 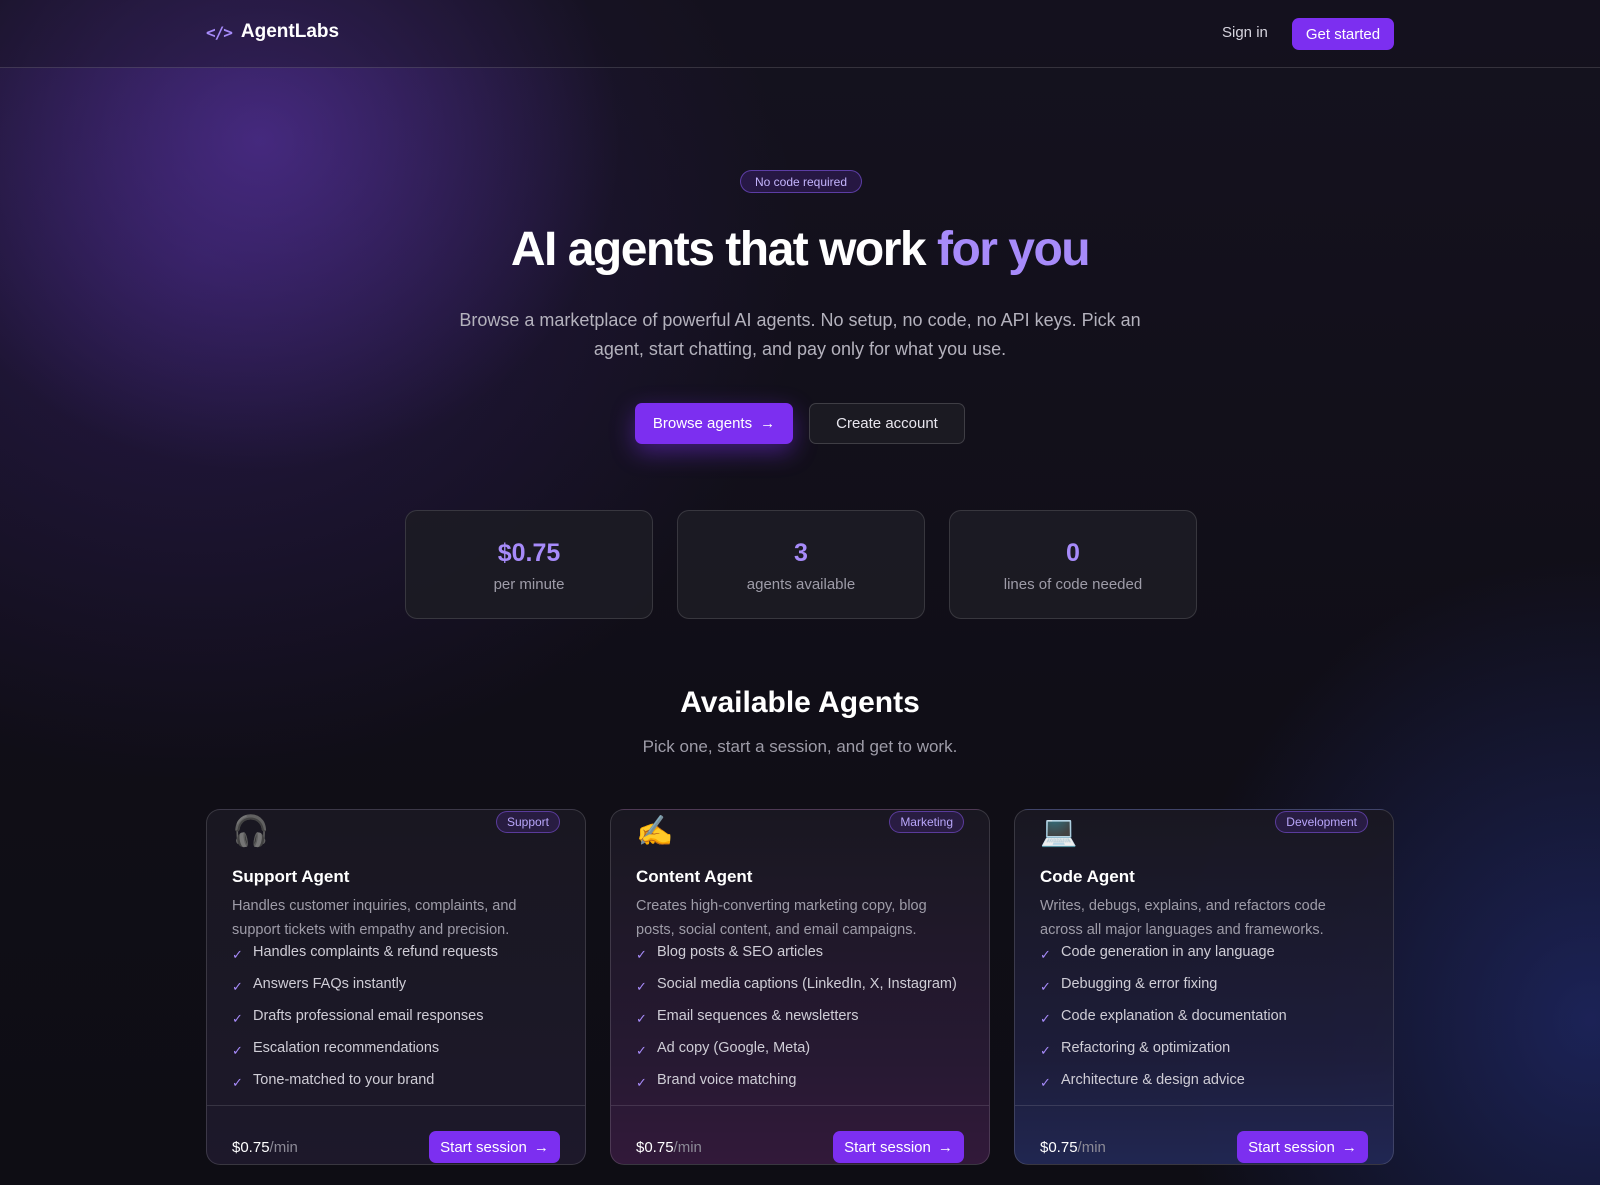 I want to click on feature-item: ✓ Debugging & error fixing, so click(x=1205, y=985).